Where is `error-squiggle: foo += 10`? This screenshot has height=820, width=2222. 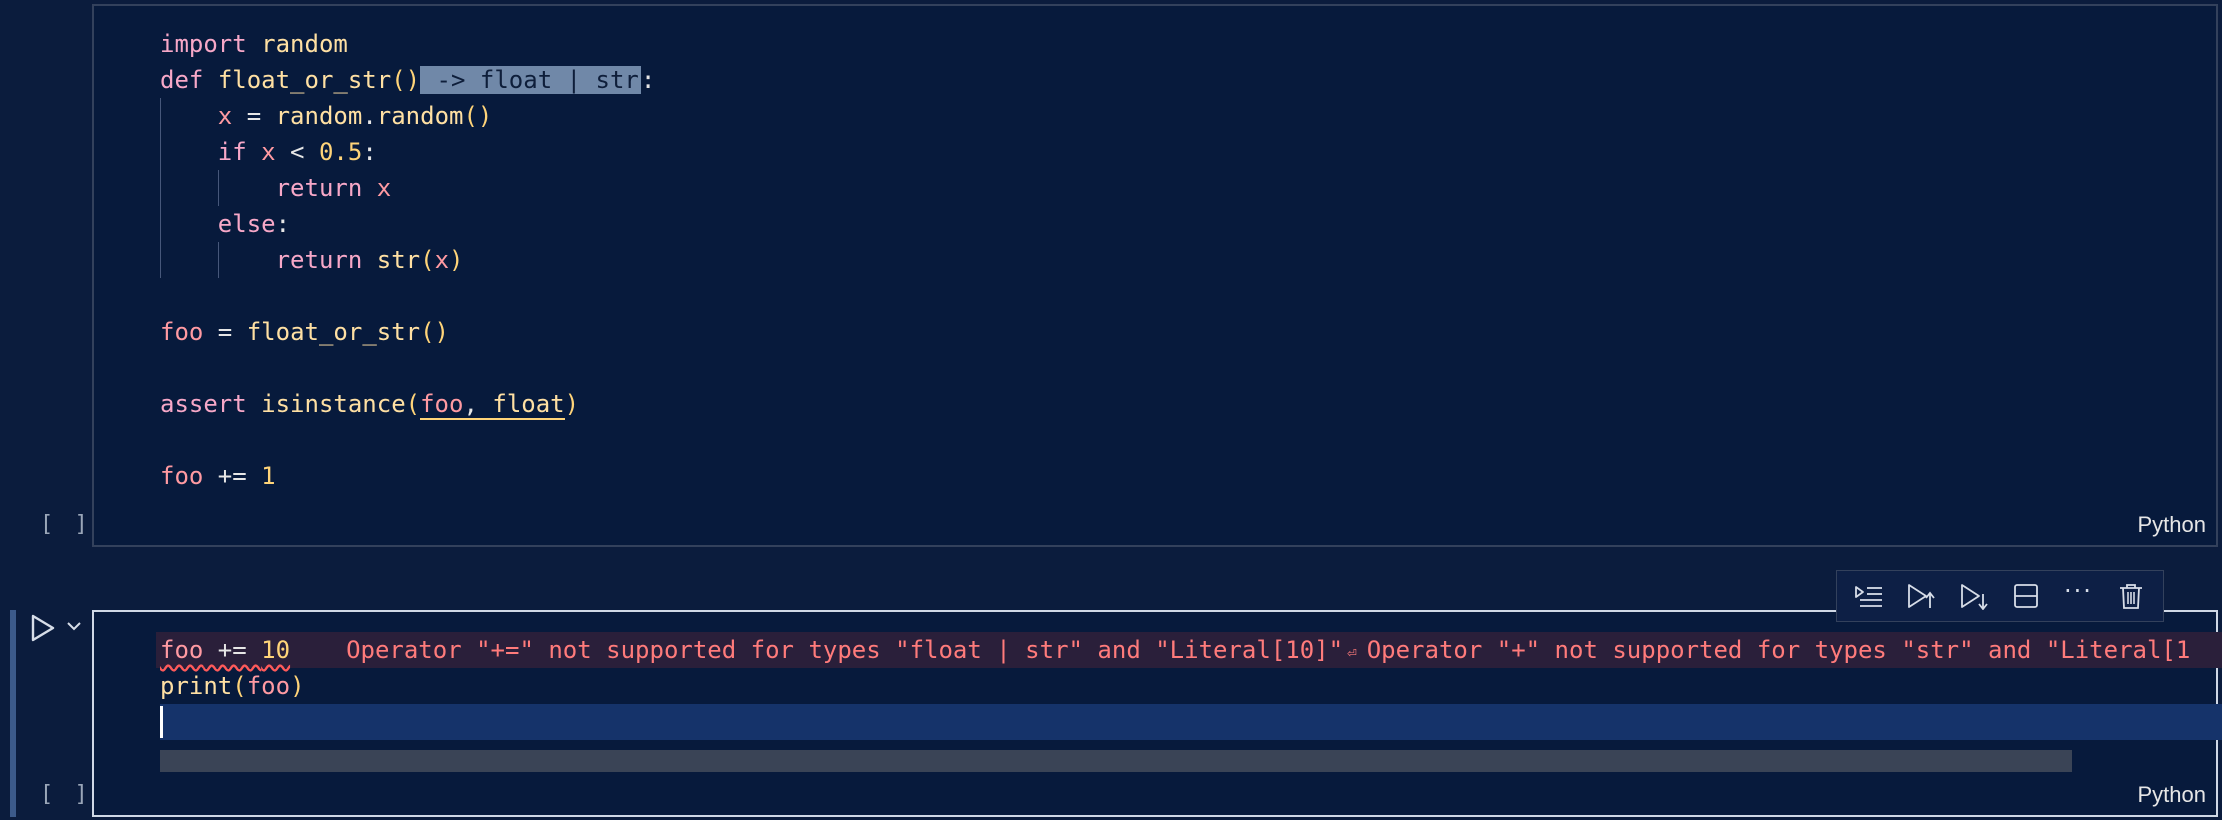
error-squiggle: foo += 10 is located at coordinates (225, 650).